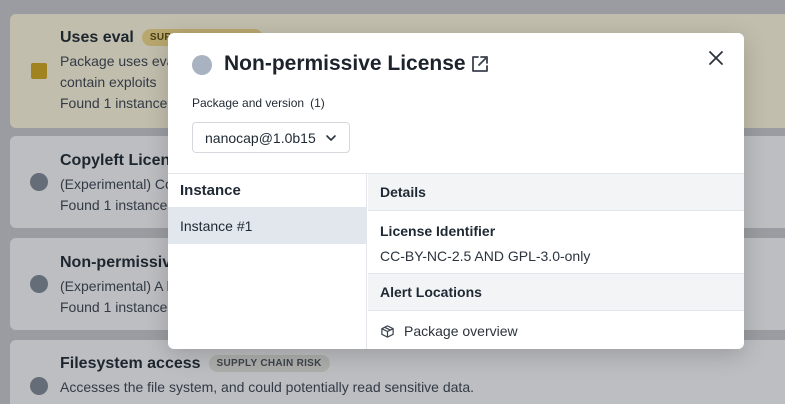 Image resolution: width=785 pixels, height=404 pixels. Describe the element at coordinates (485, 256) in the screenshot. I see `license-identifier-value: CC-BY-NC-2.5 AND GPL-3.0-only` at that location.